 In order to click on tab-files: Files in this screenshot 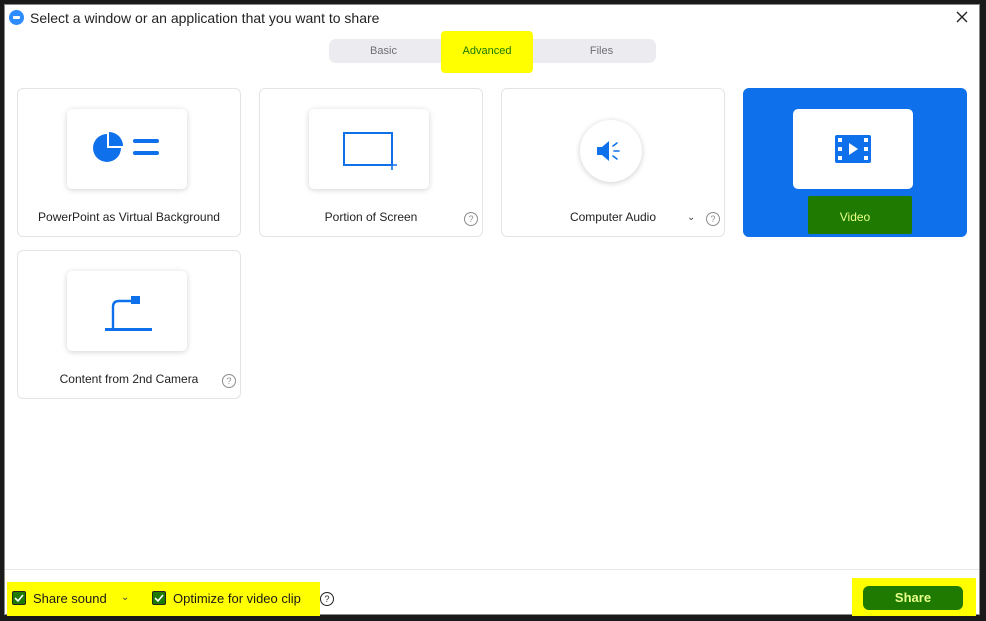, I will do `click(601, 51)`.